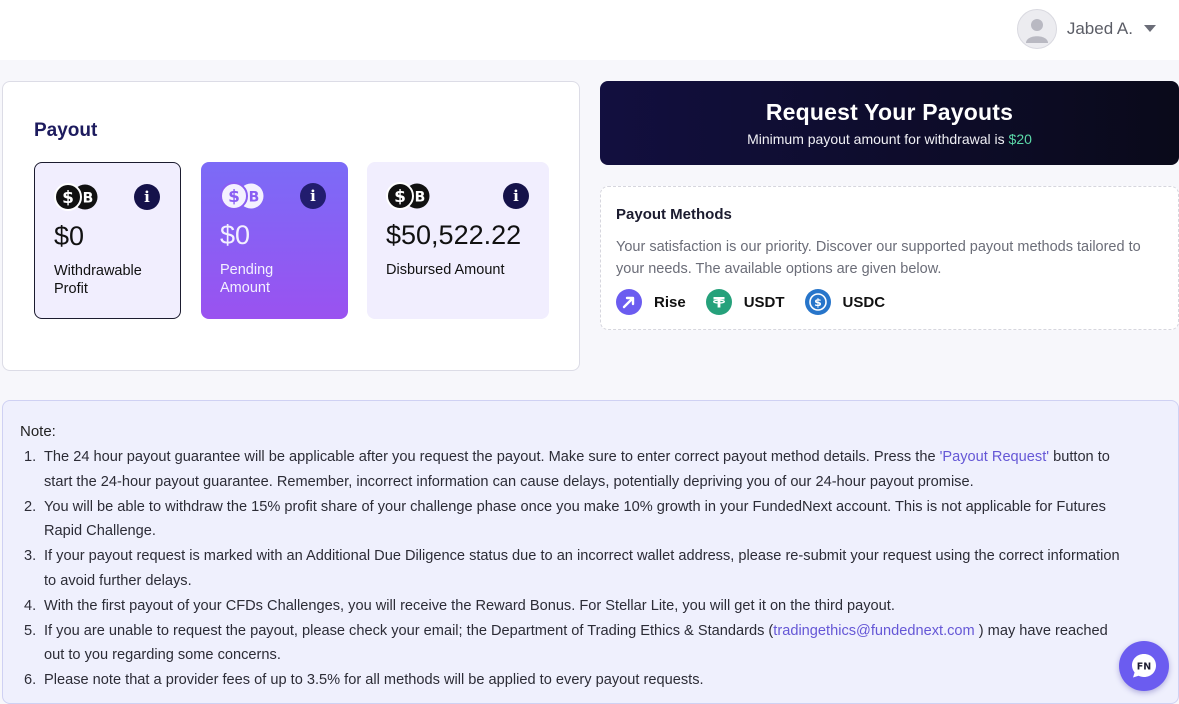 The width and height of the screenshot is (1179, 704). I want to click on withdrawable-profit-value: $0, so click(69, 236).